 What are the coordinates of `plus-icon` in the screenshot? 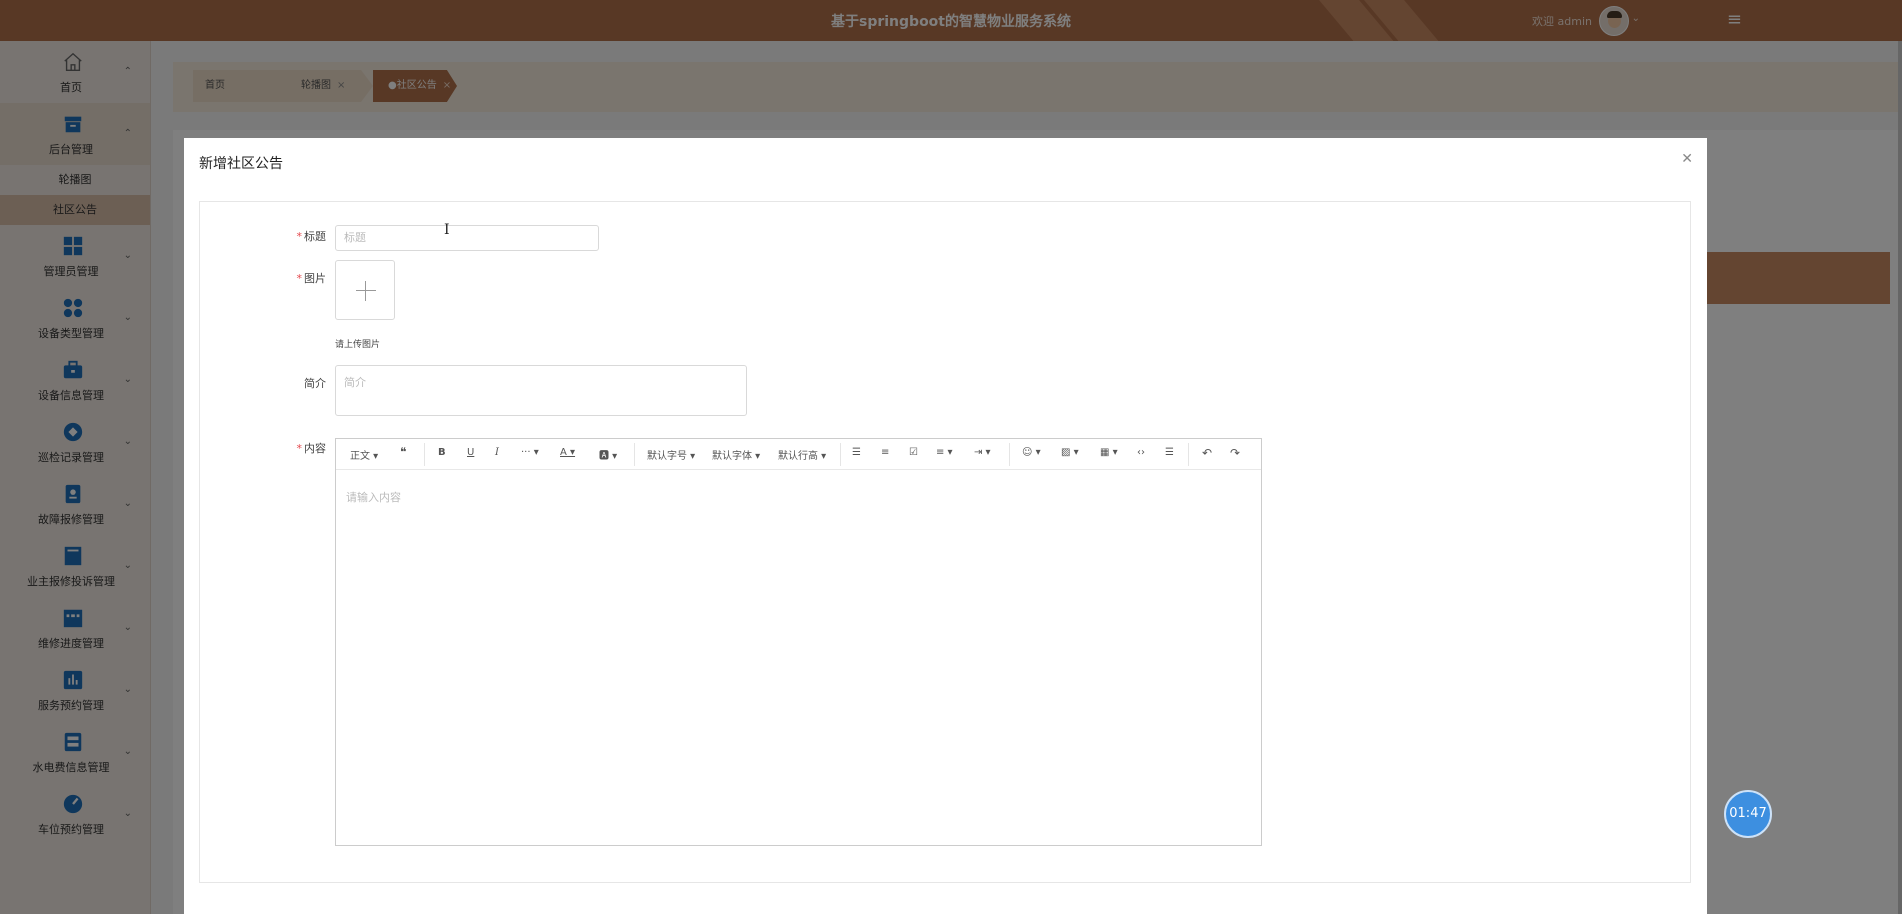 It's located at (366, 290).